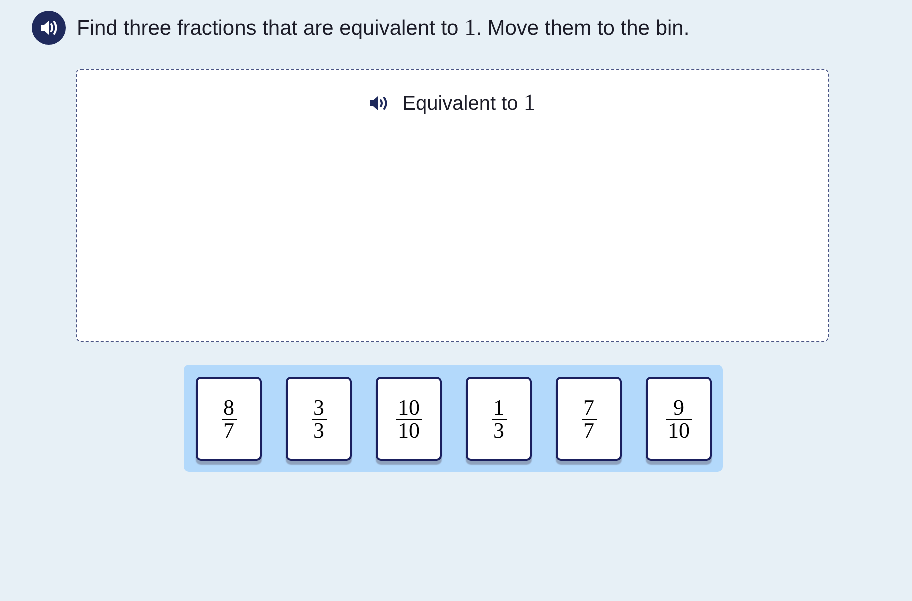 The height and width of the screenshot is (601, 912). What do you see at coordinates (383, 28) in the screenshot?
I see `instruction-text: Find three fractions that are equivalent to 1. Move them to the bin.` at bounding box center [383, 28].